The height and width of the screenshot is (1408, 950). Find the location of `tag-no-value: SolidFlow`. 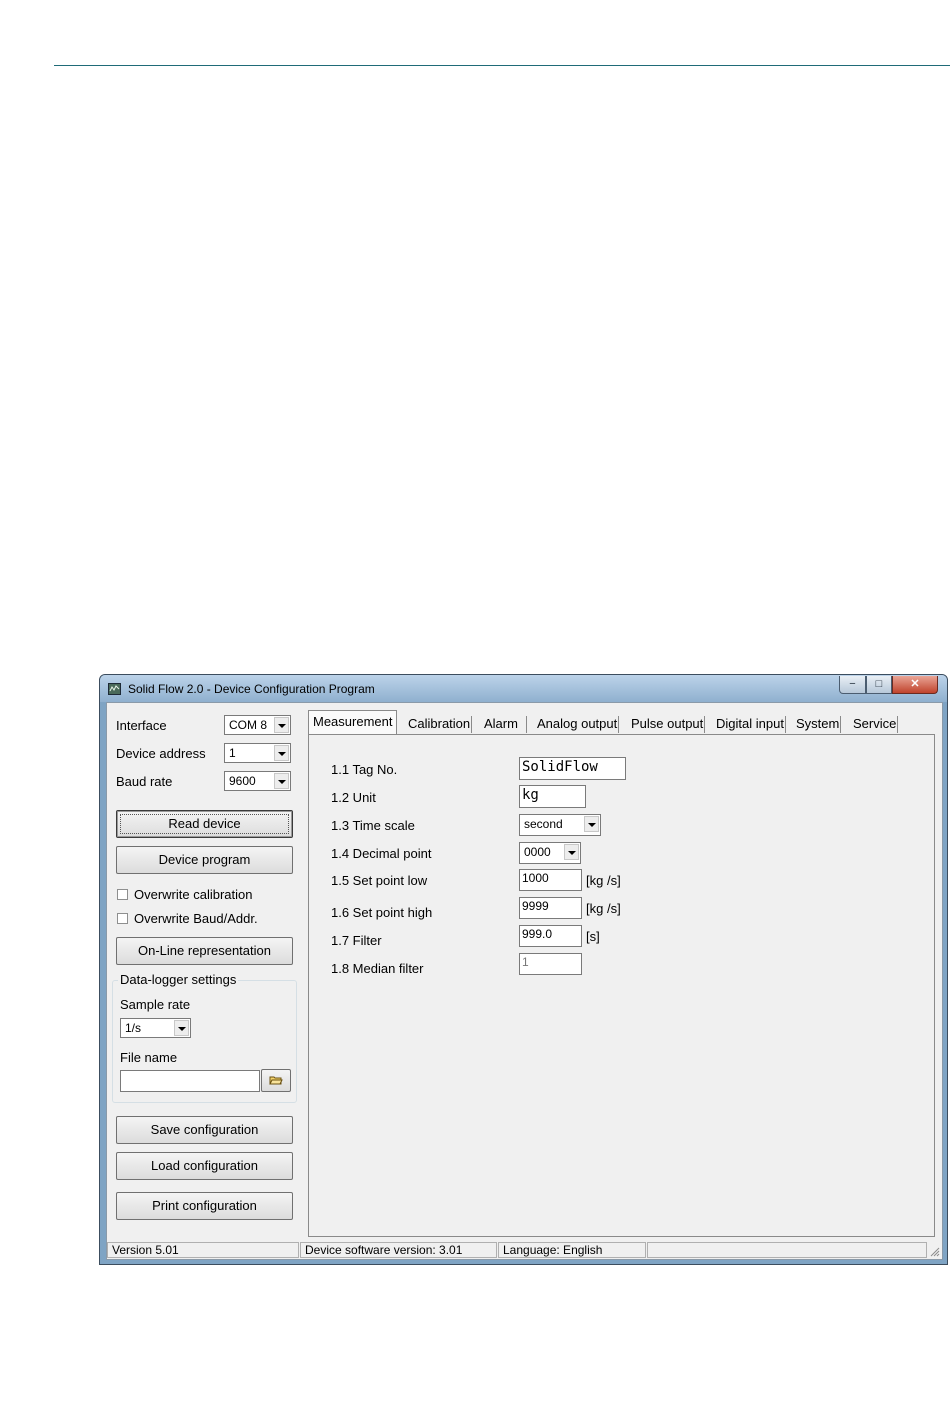

tag-no-value: SolidFlow is located at coordinates (560, 767).